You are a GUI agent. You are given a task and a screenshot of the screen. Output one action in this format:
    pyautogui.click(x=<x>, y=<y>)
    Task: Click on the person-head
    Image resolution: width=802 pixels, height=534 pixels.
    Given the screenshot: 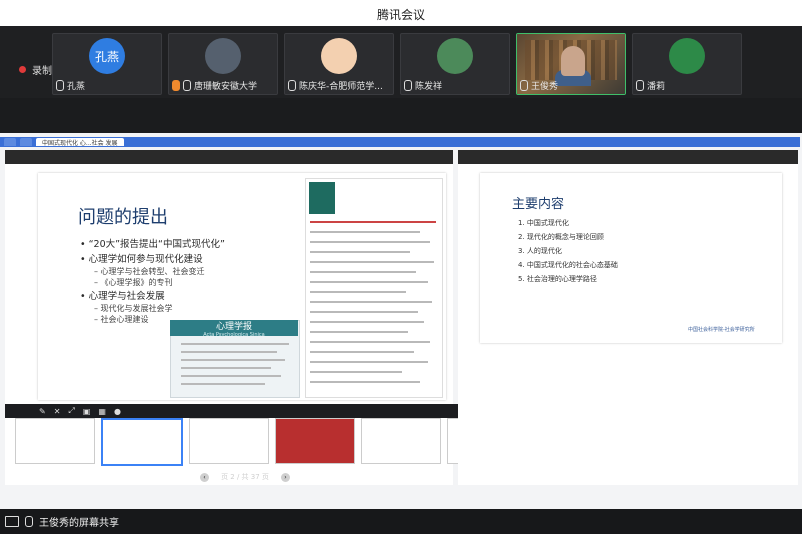 What is the action you would take?
    pyautogui.click(x=573, y=61)
    